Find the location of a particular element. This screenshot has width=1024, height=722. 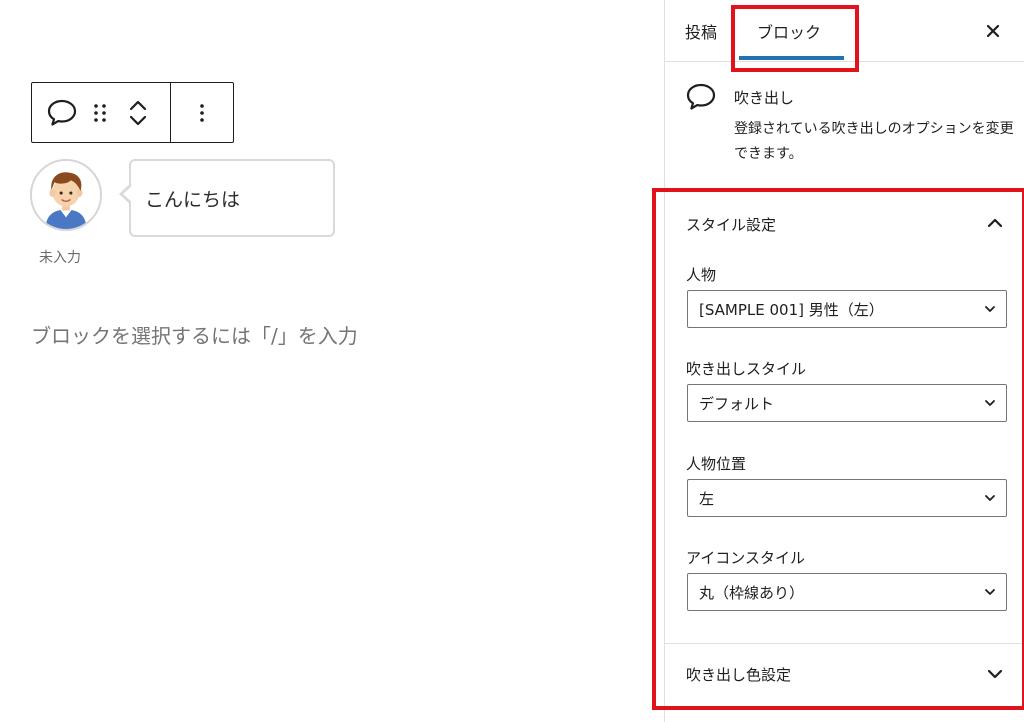

avatar is located at coordinates (66, 195).